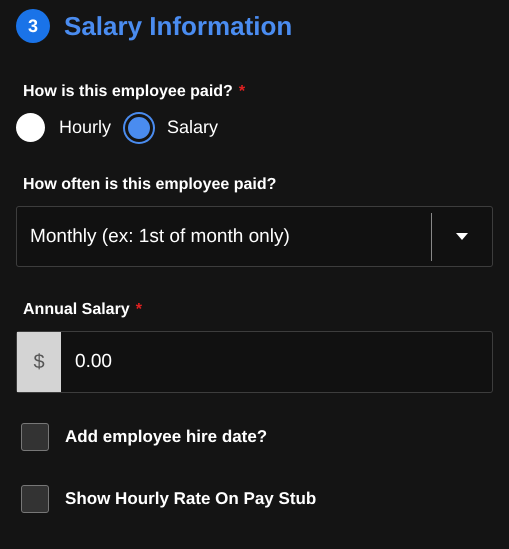 This screenshot has height=549, width=509. What do you see at coordinates (93, 362) in the screenshot?
I see `field-value: 0.00` at bounding box center [93, 362].